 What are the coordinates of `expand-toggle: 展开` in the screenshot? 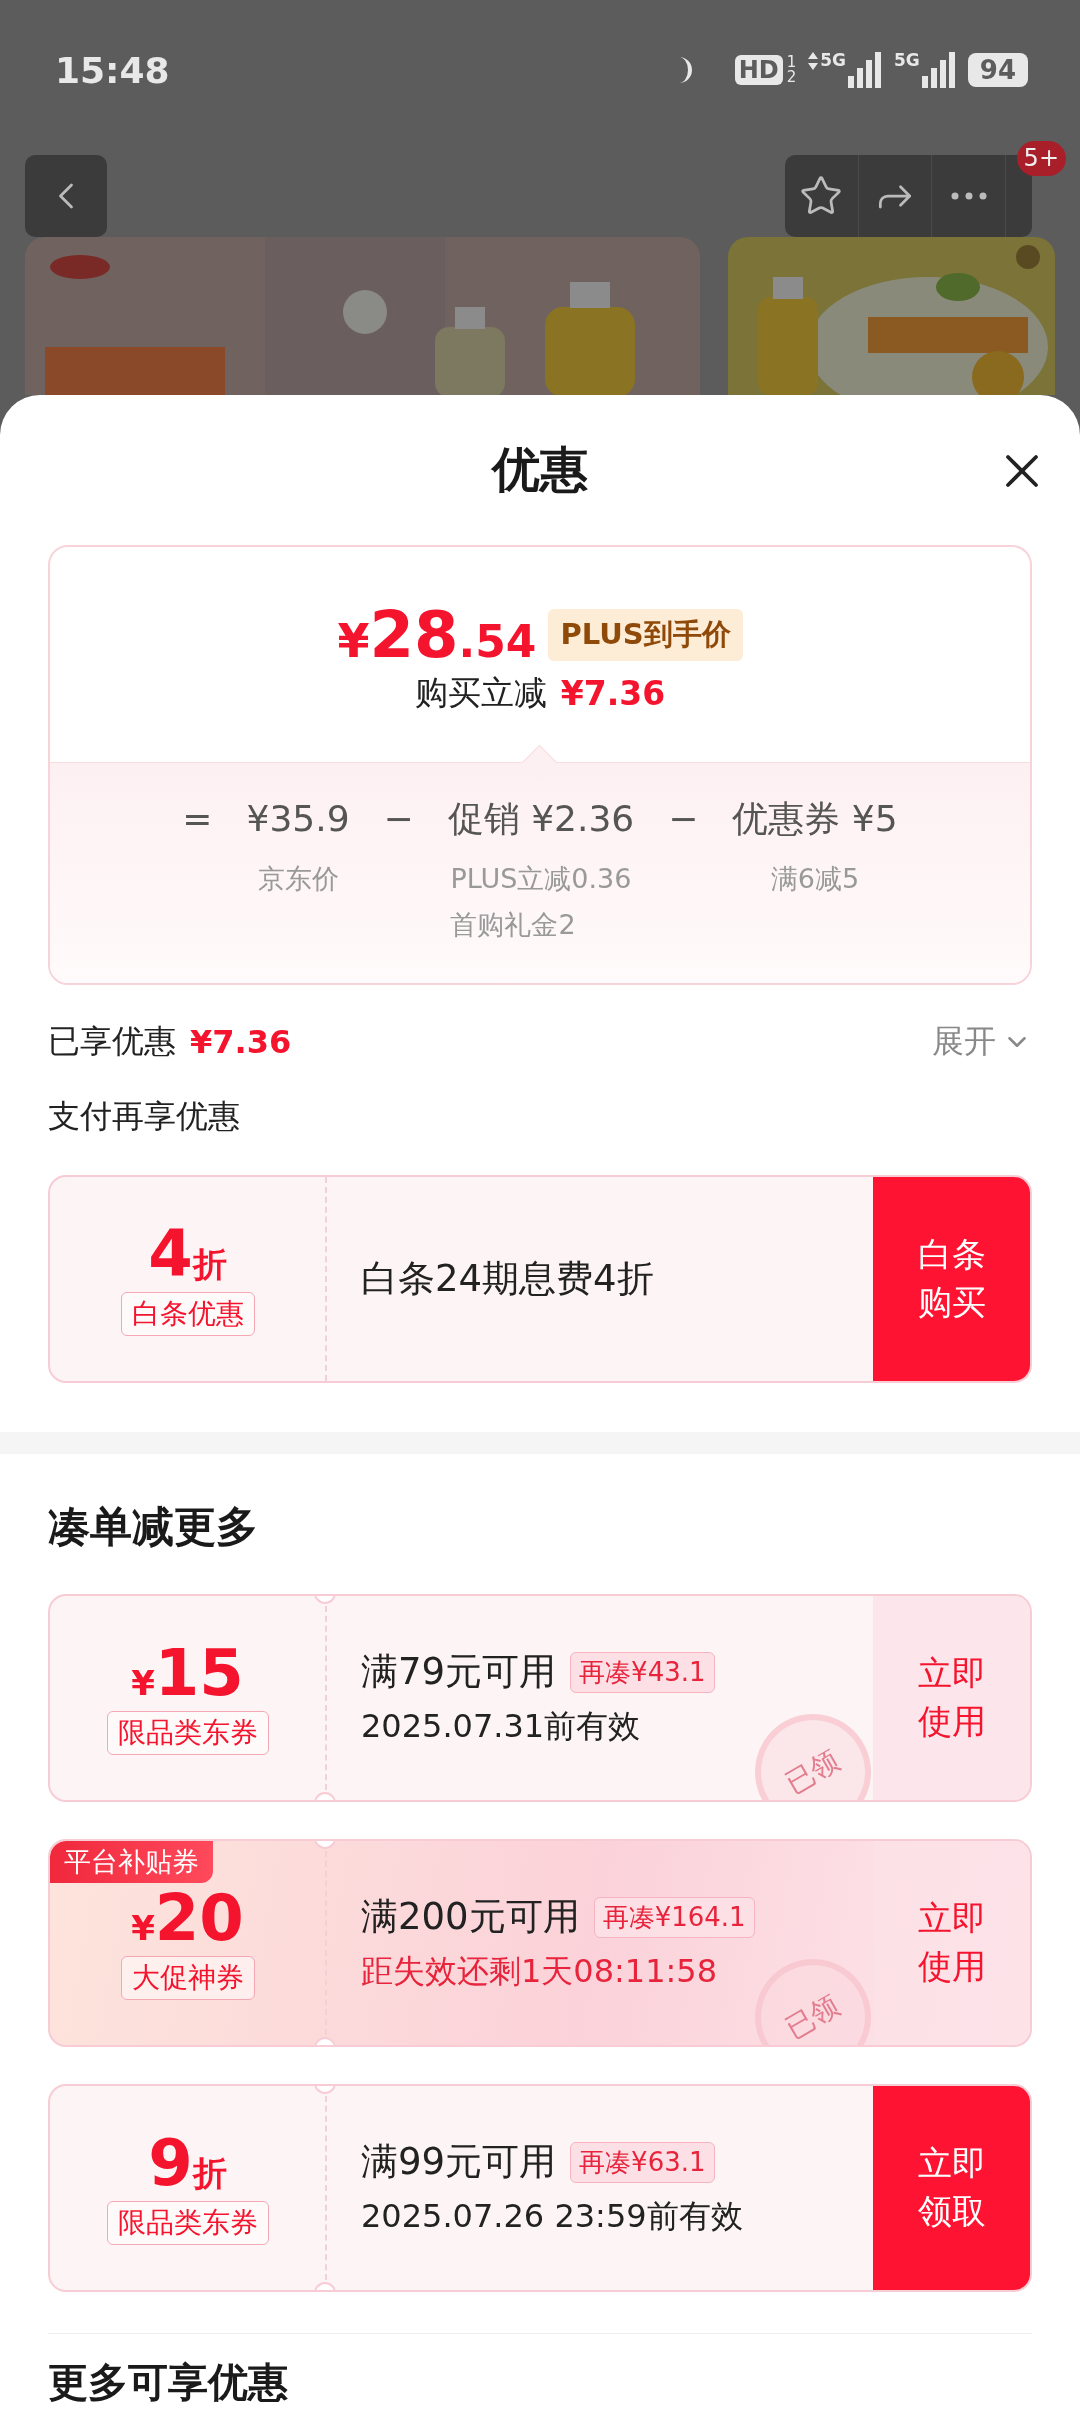 It's located at (982, 1042).